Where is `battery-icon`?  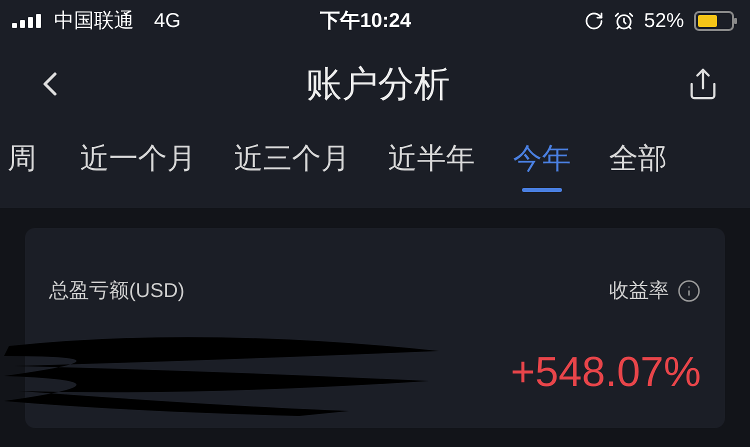
battery-icon is located at coordinates (716, 21).